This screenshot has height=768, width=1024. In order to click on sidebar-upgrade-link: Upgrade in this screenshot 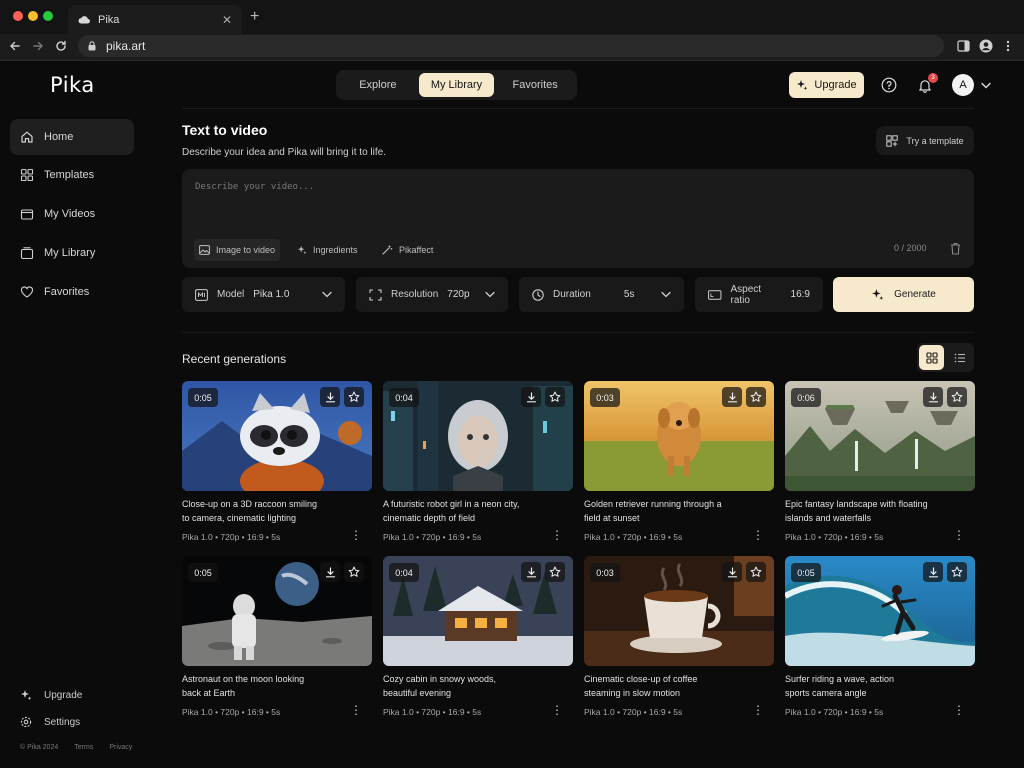, I will do `click(51, 695)`.